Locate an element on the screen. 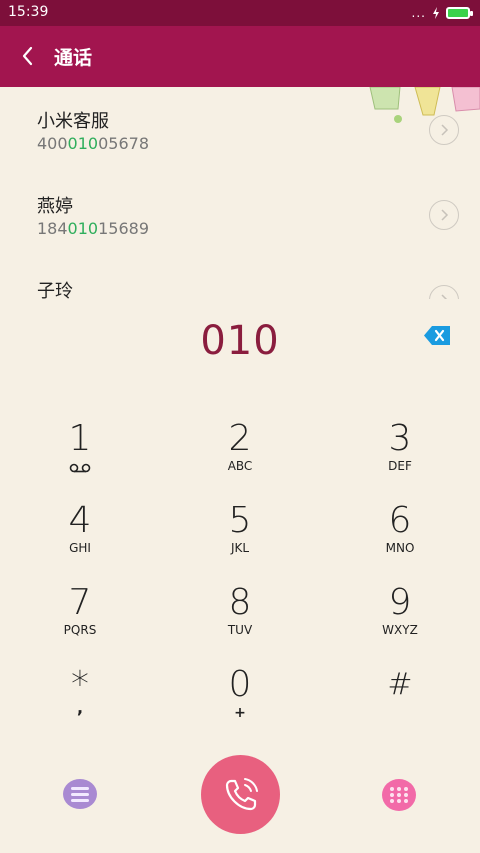 This screenshot has width=480, height=853. key-3: 3 DEF is located at coordinates (400, 461).